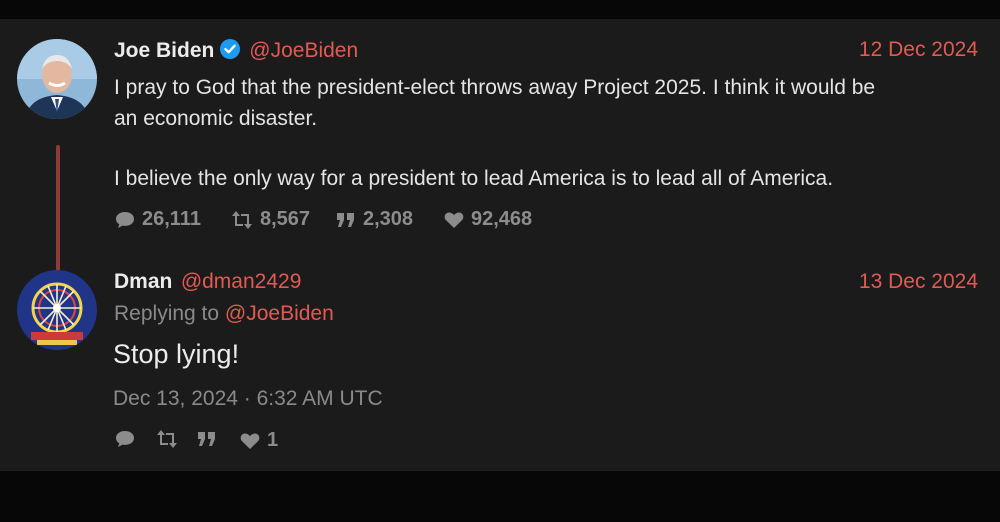  Describe the element at coordinates (230, 49) in the screenshot. I see `verified-badge-icon` at that location.